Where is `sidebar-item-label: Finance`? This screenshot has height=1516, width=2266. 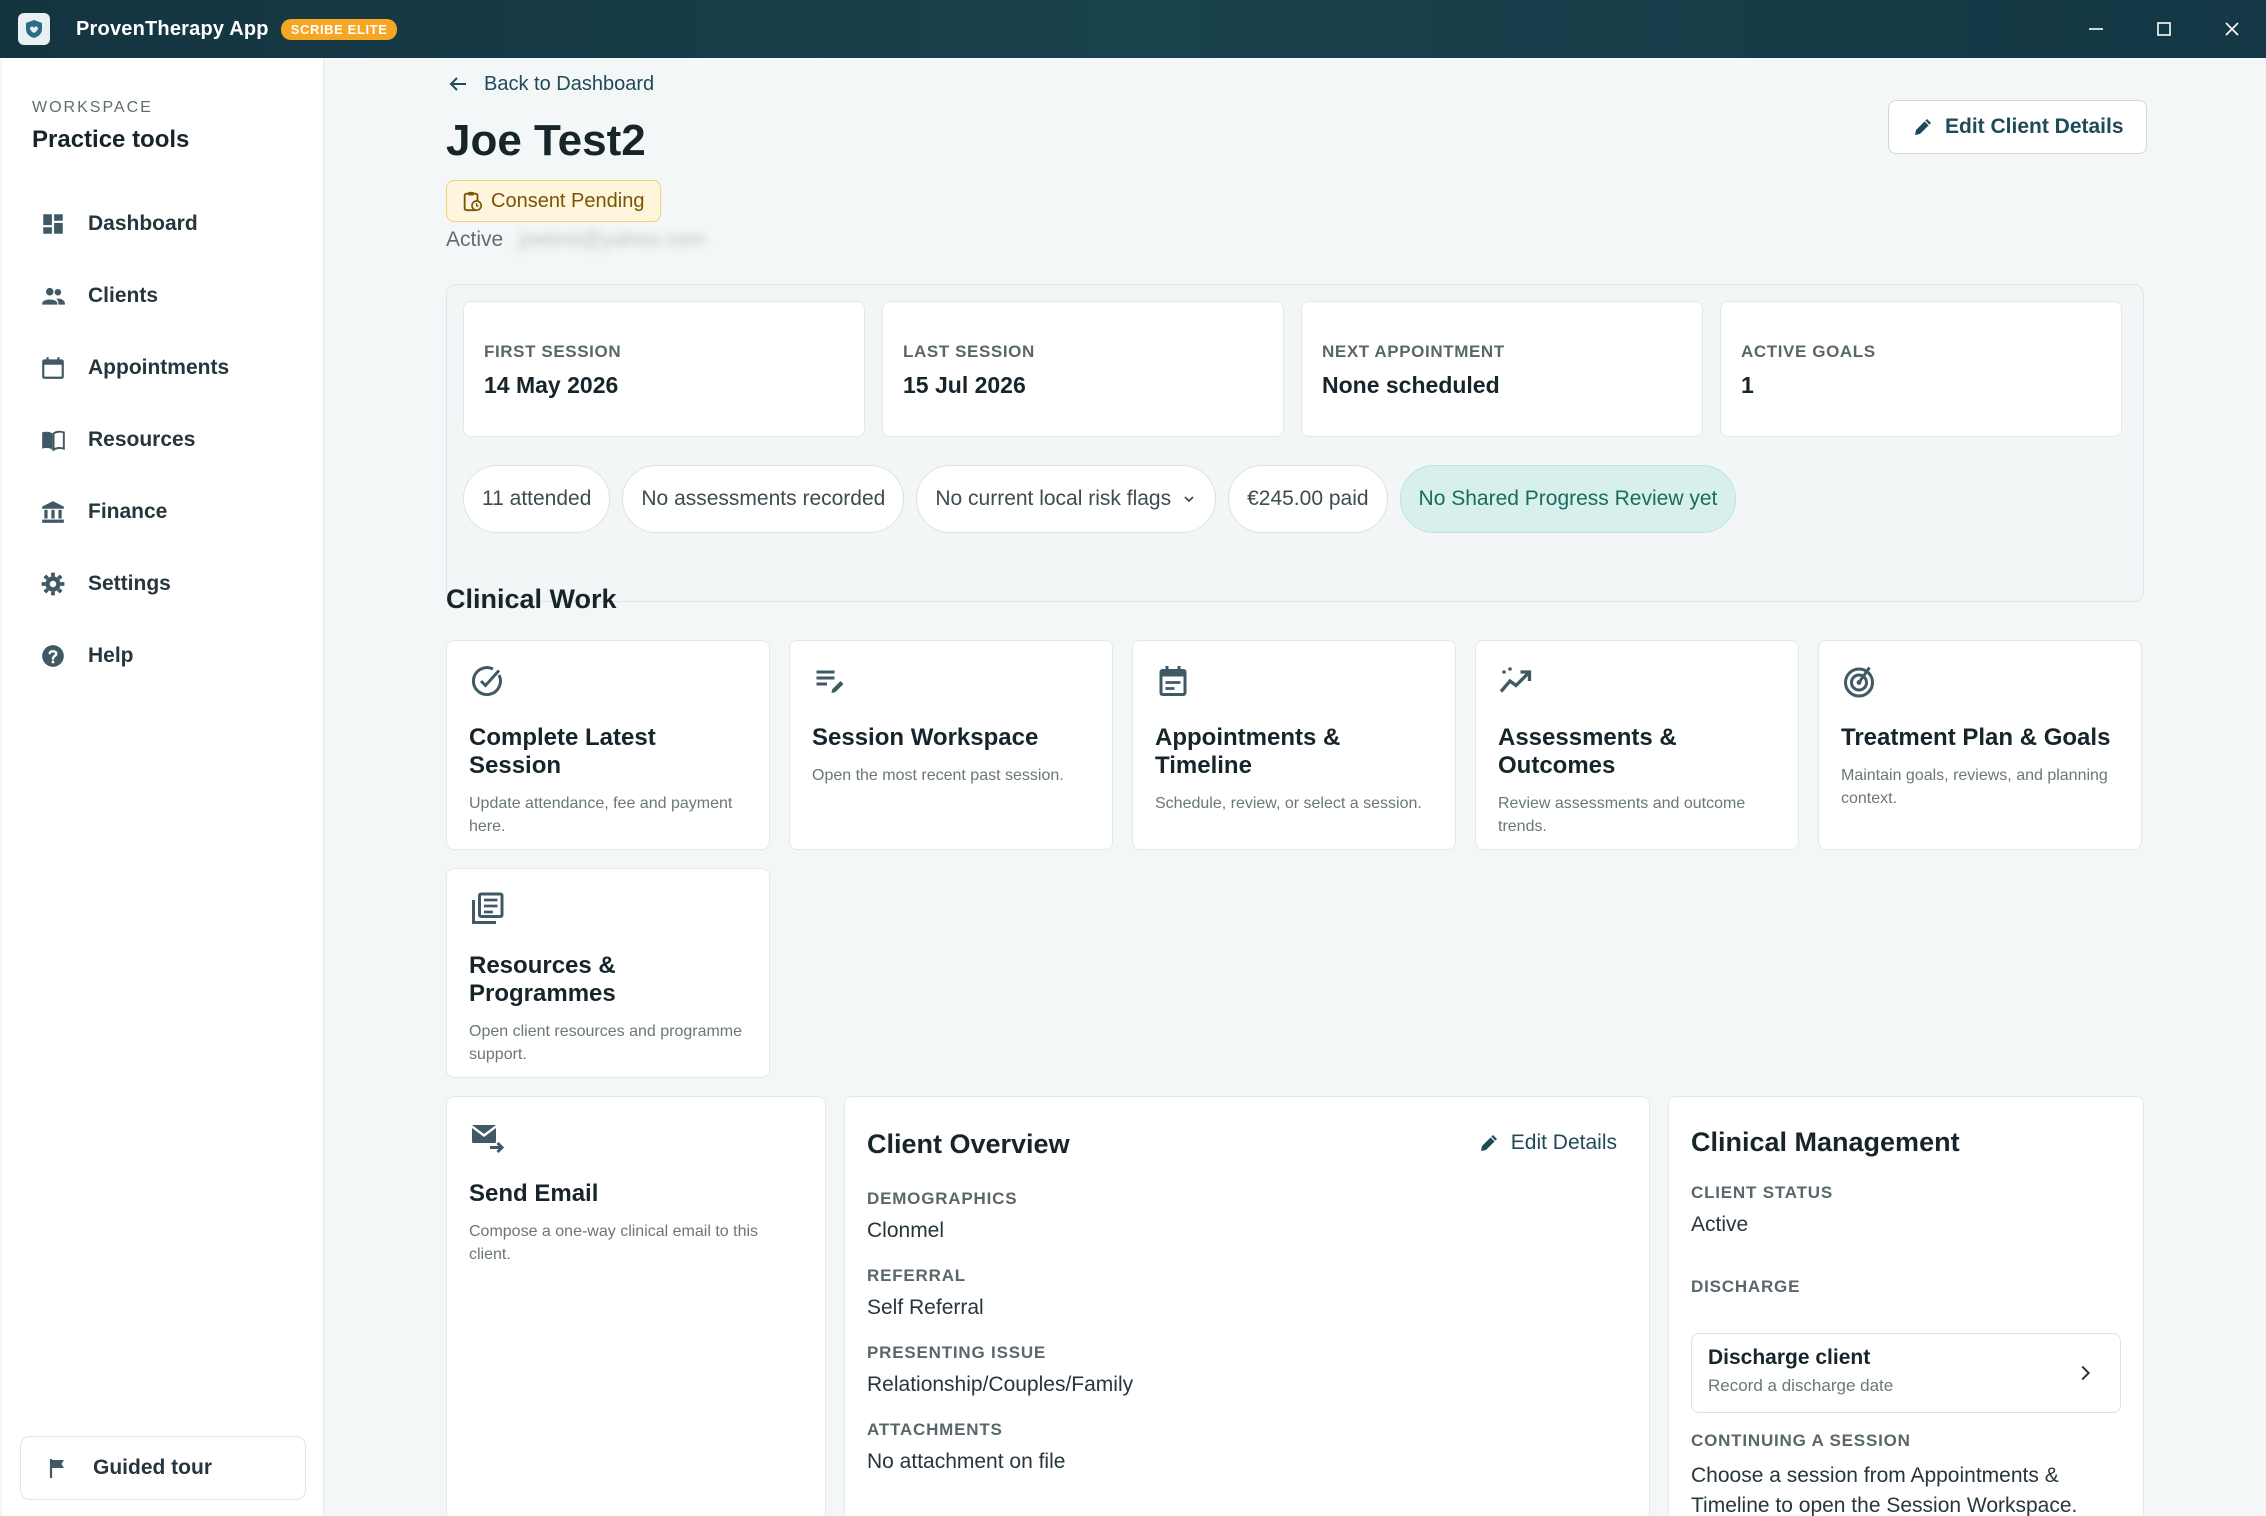
sidebar-item-label: Finance is located at coordinates (128, 511).